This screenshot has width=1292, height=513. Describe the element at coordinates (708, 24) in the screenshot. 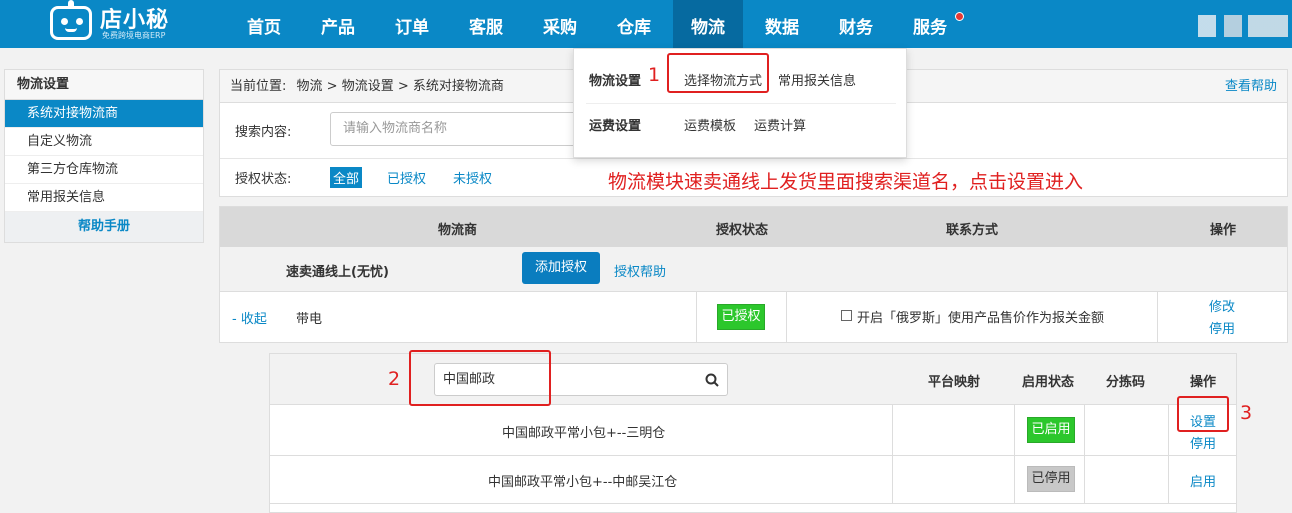

I see `nav-logistics: 物流` at that location.